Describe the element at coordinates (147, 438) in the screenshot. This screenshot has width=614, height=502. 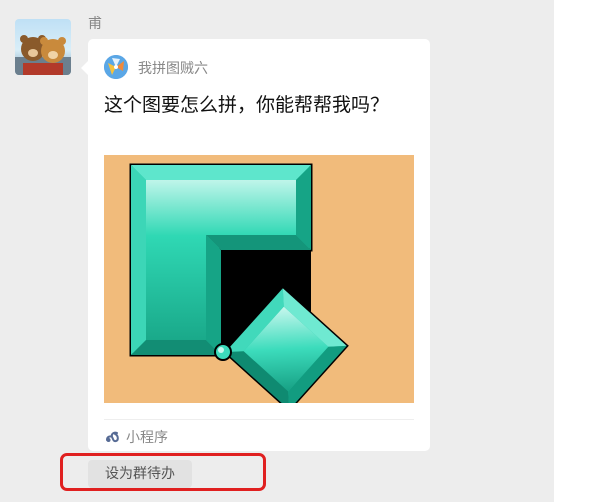
I see `mini-program-label: 小程序` at that location.